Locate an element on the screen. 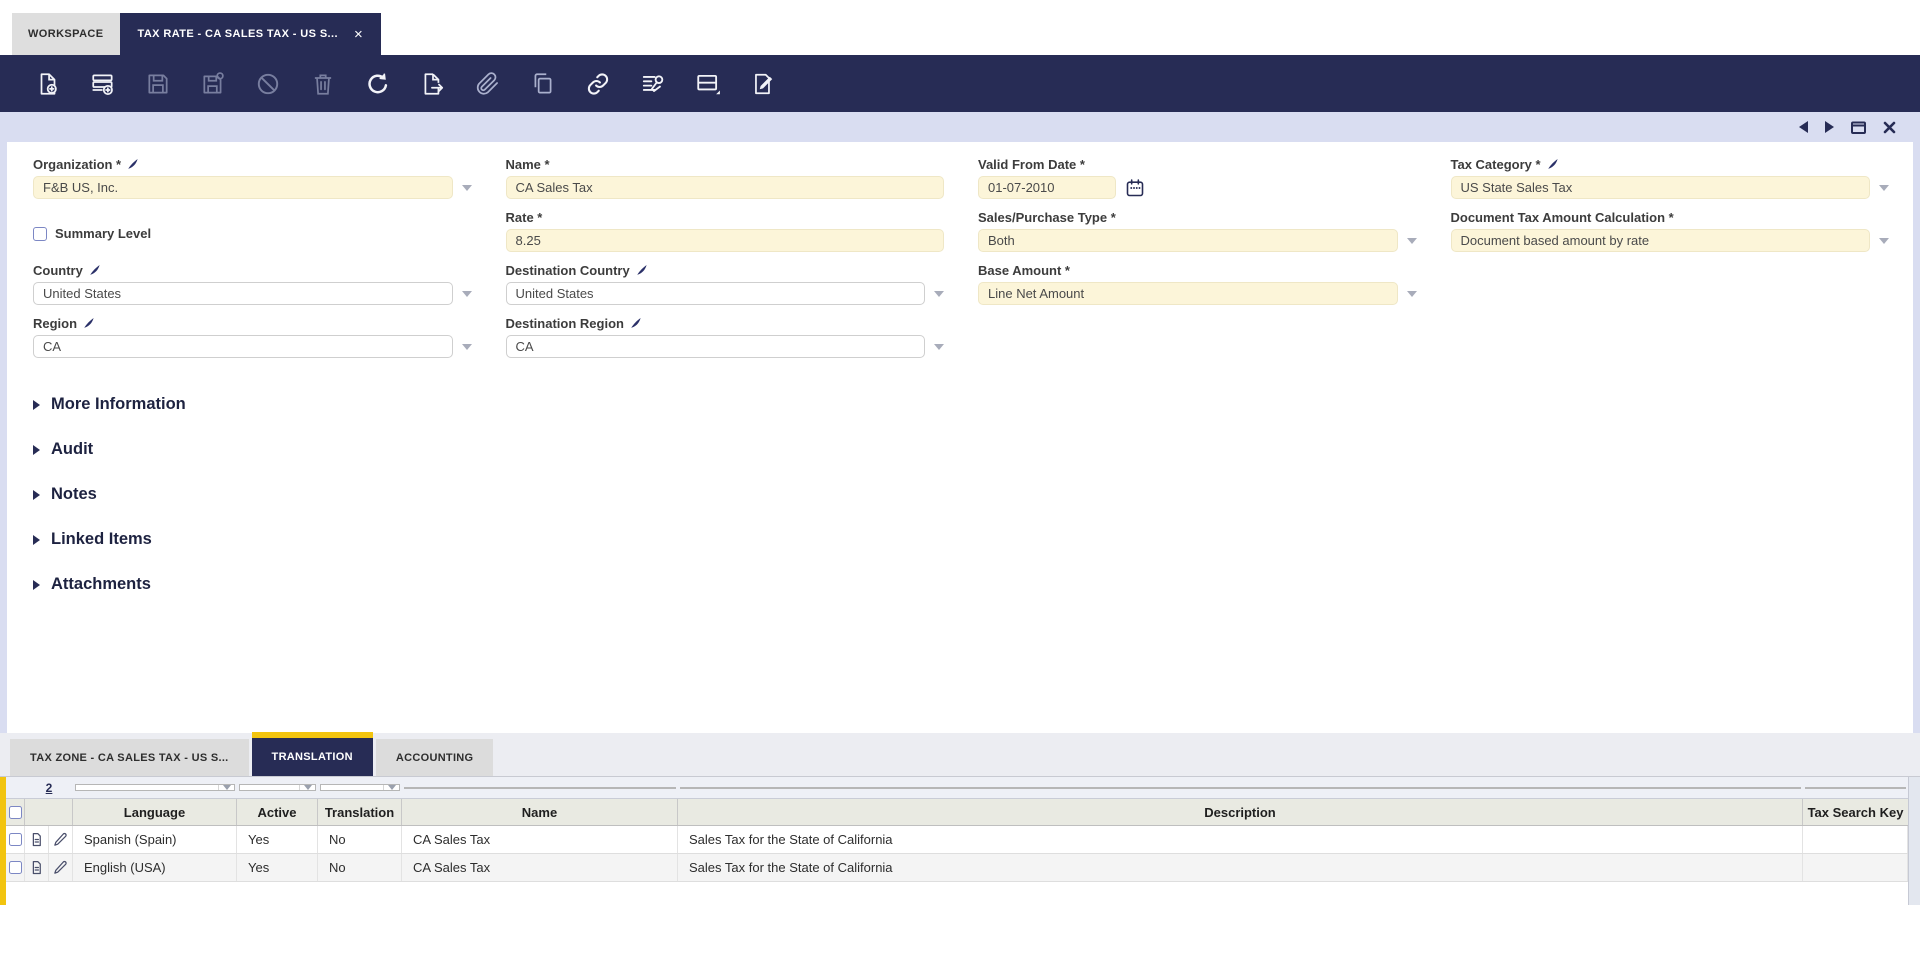 This screenshot has height=960, width=1920. field-tax-category: Tax Category * US State Sales Tax is located at coordinates (1669, 177).